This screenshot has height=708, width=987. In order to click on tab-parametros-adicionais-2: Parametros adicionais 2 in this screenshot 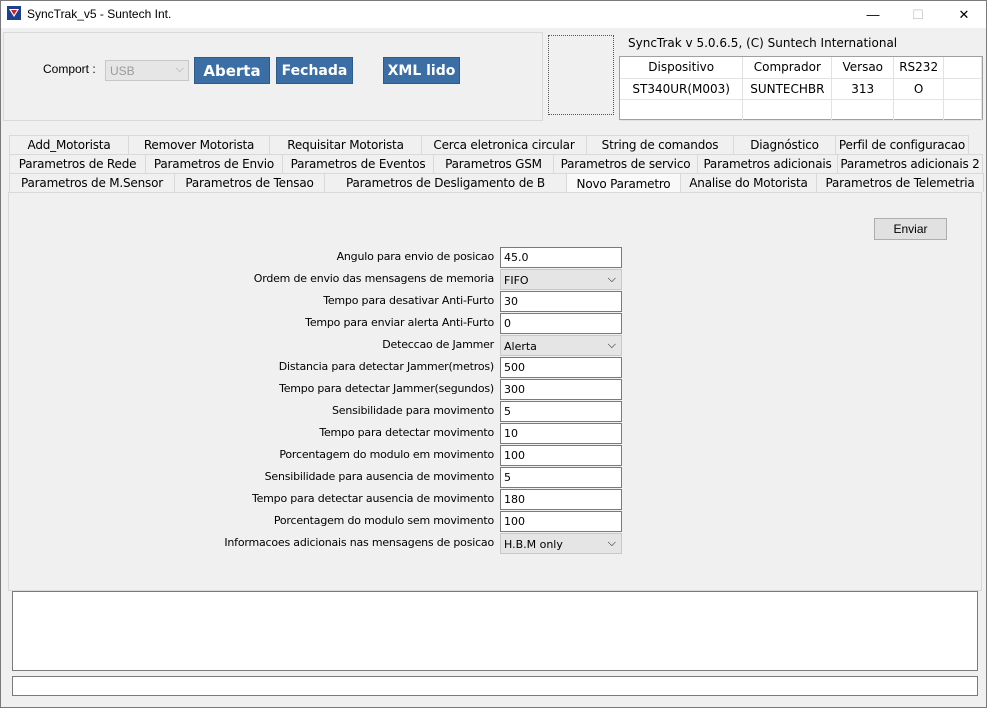, I will do `click(910, 163)`.